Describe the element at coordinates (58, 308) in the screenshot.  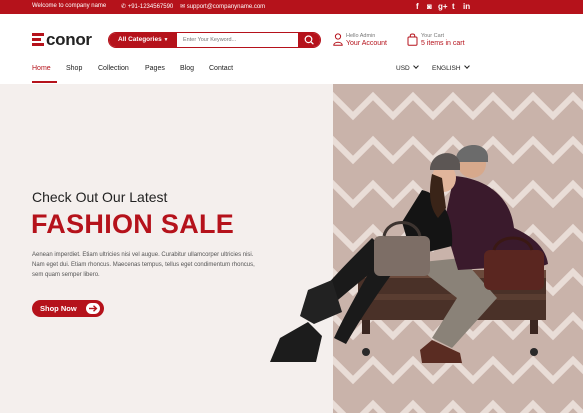
I see `shop-now-label: Shop Now` at that location.